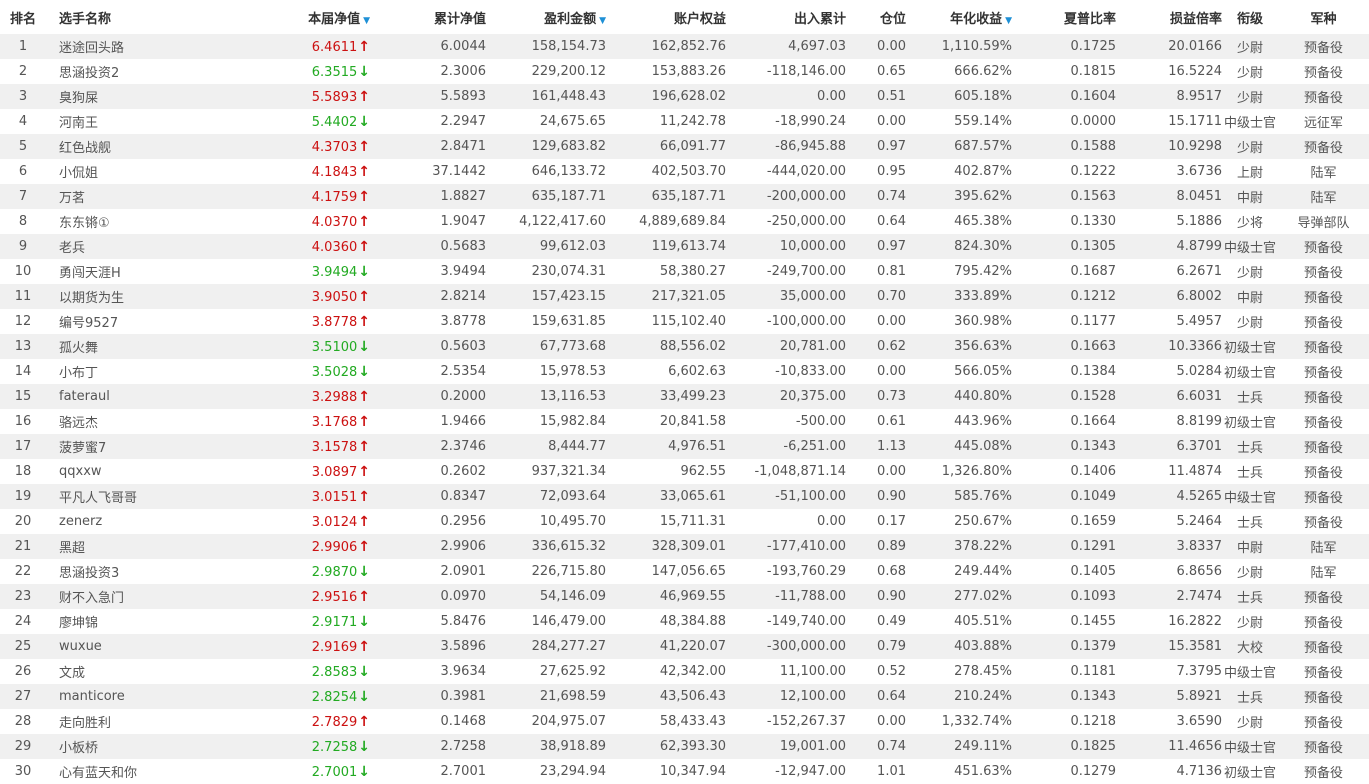 The width and height of the screenshot is (1369, 784). What do you see at coordinates (91, 48) in the screenshot?
I see `name-text: 迷途回头路` at bounding box center [91, 48].